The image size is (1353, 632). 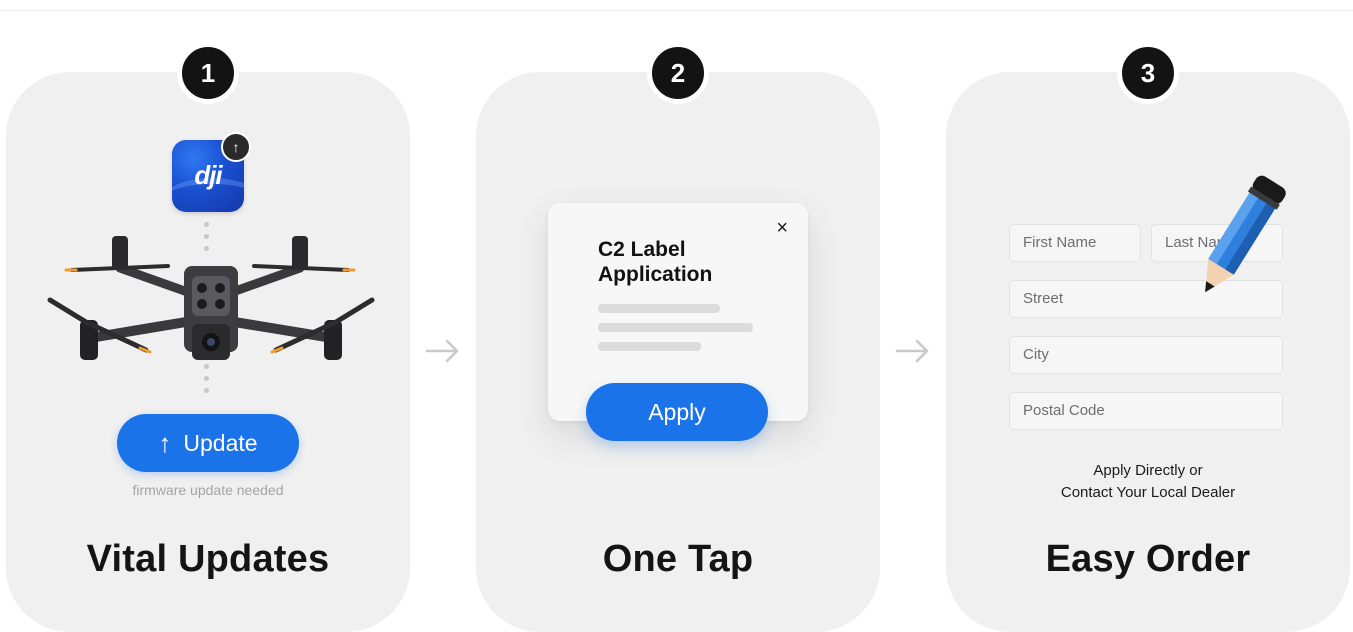 What do you see at coordinates (678, 559) in the screenshot?
I see `step-title: One Tap` at bounding box center [678, 559].